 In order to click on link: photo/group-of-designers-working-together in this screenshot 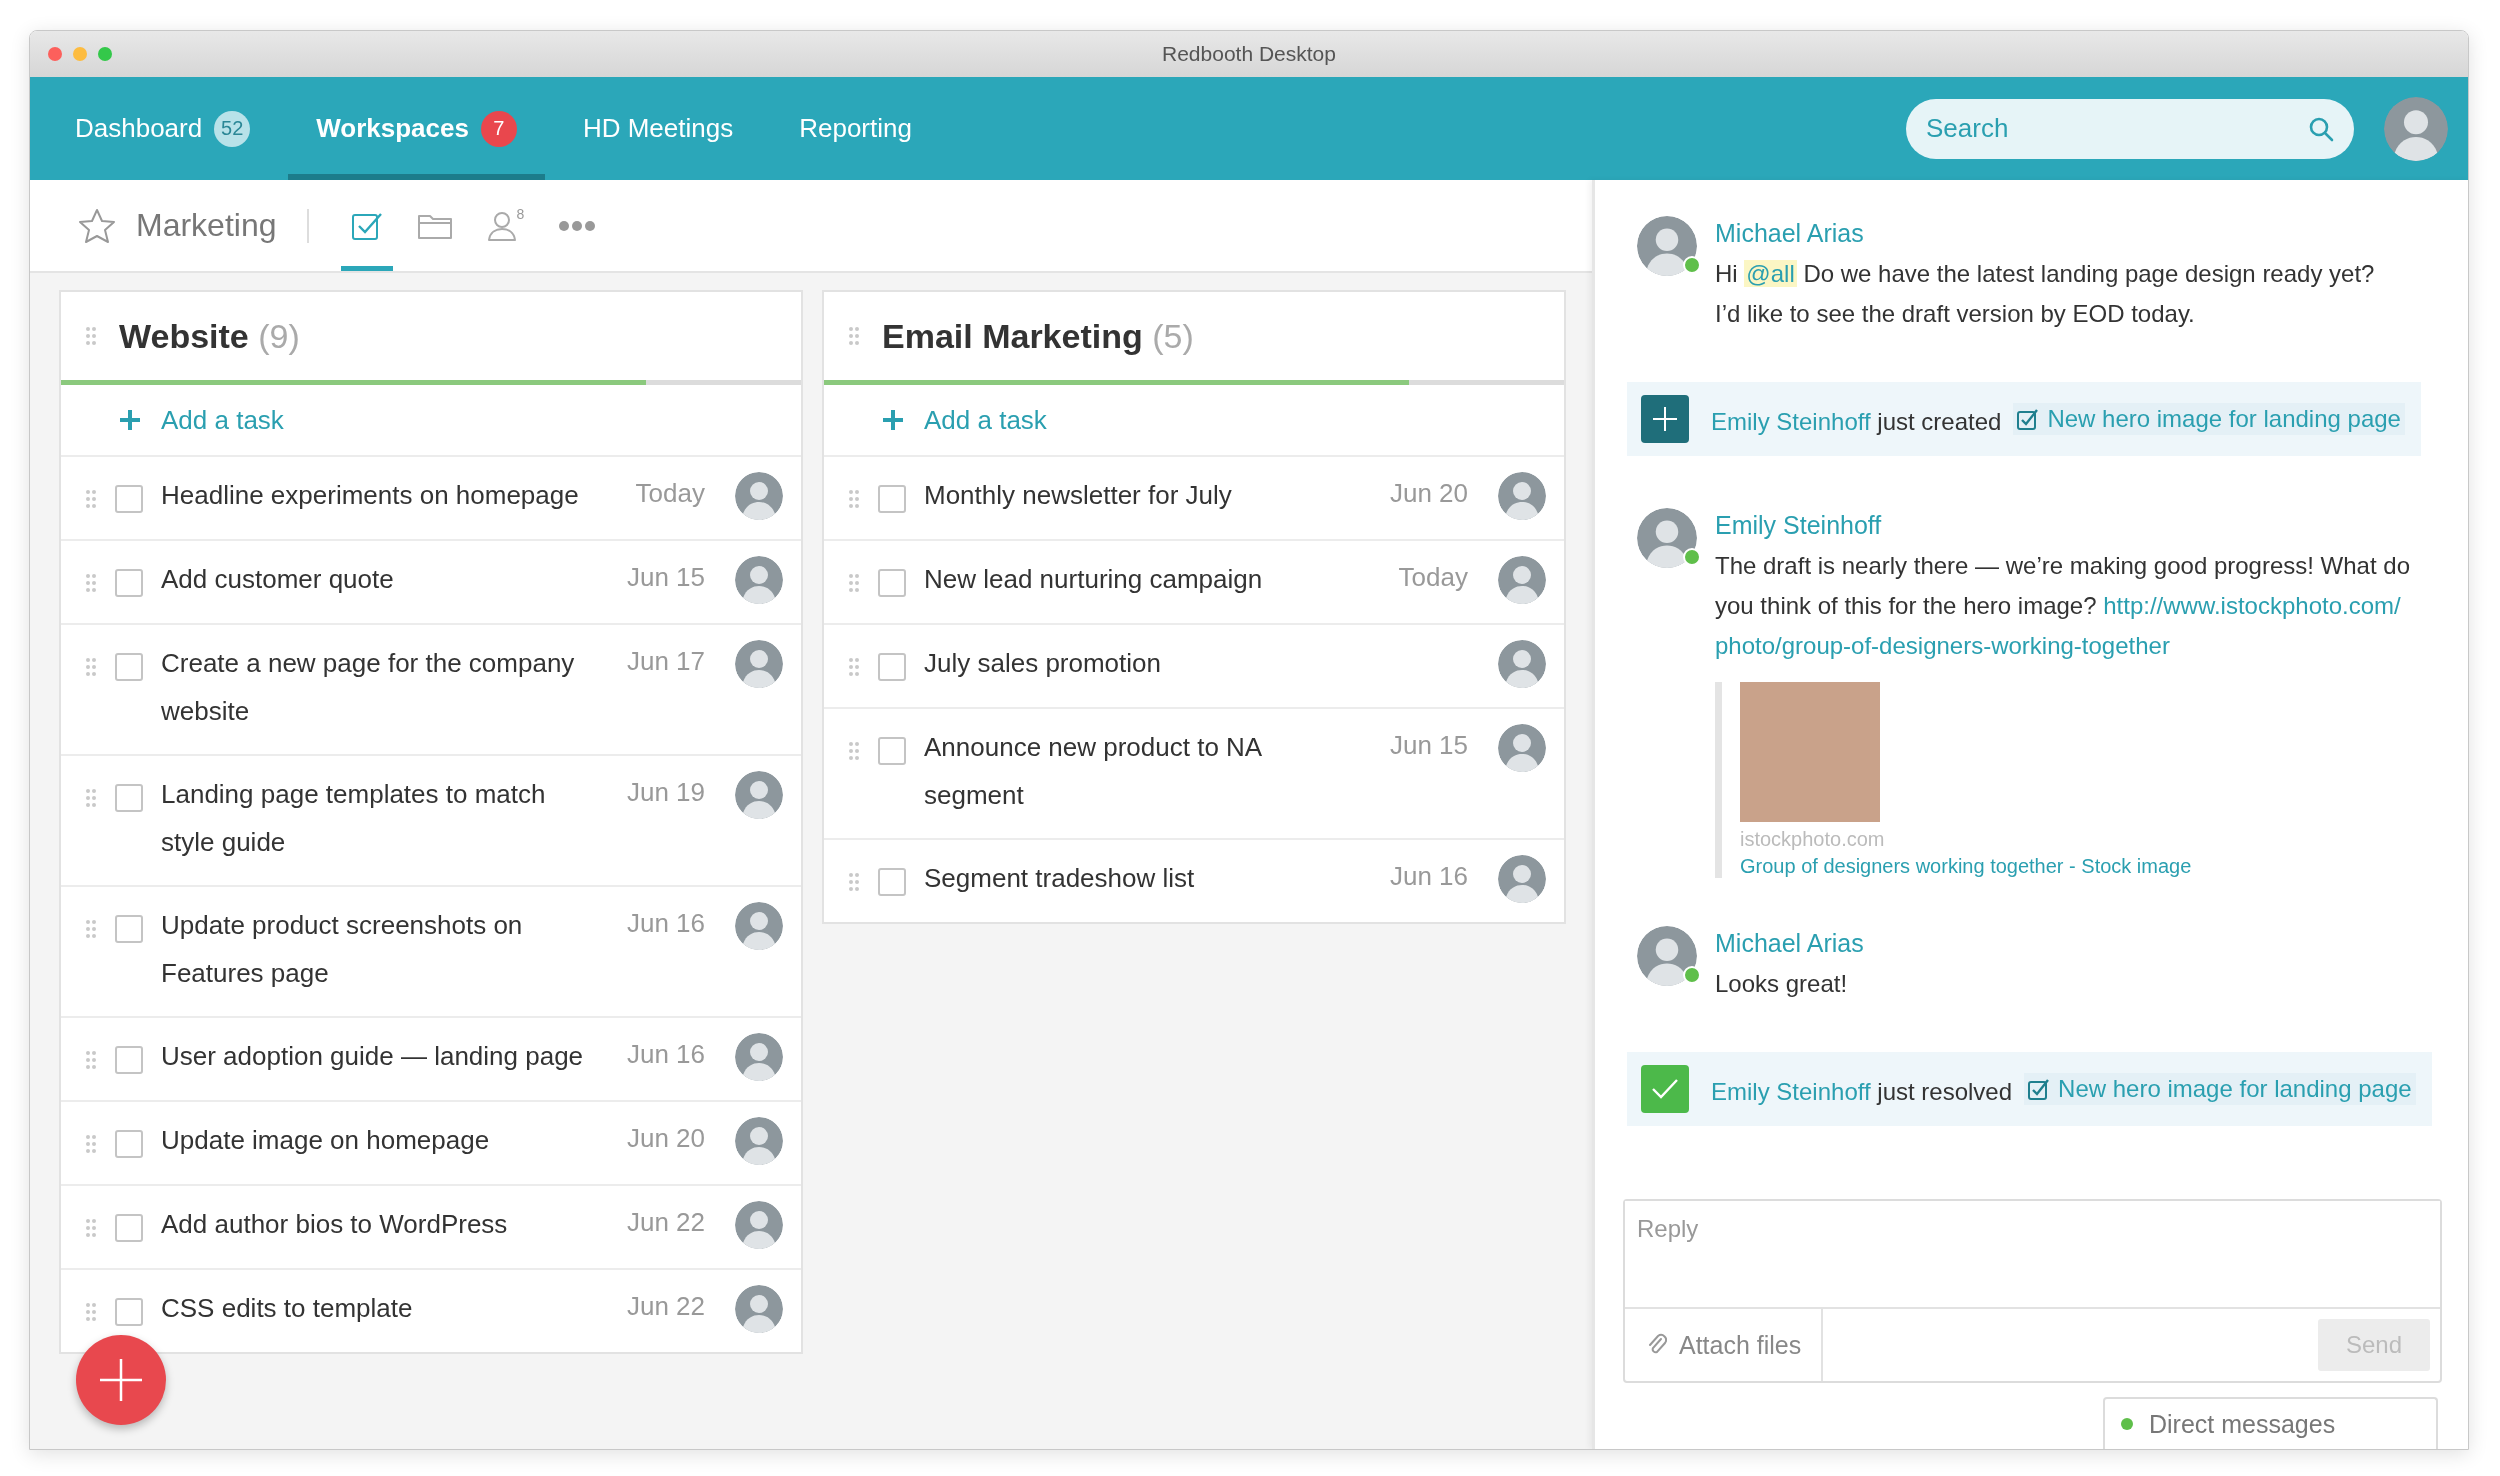, I will do `click(1942, 645)`.